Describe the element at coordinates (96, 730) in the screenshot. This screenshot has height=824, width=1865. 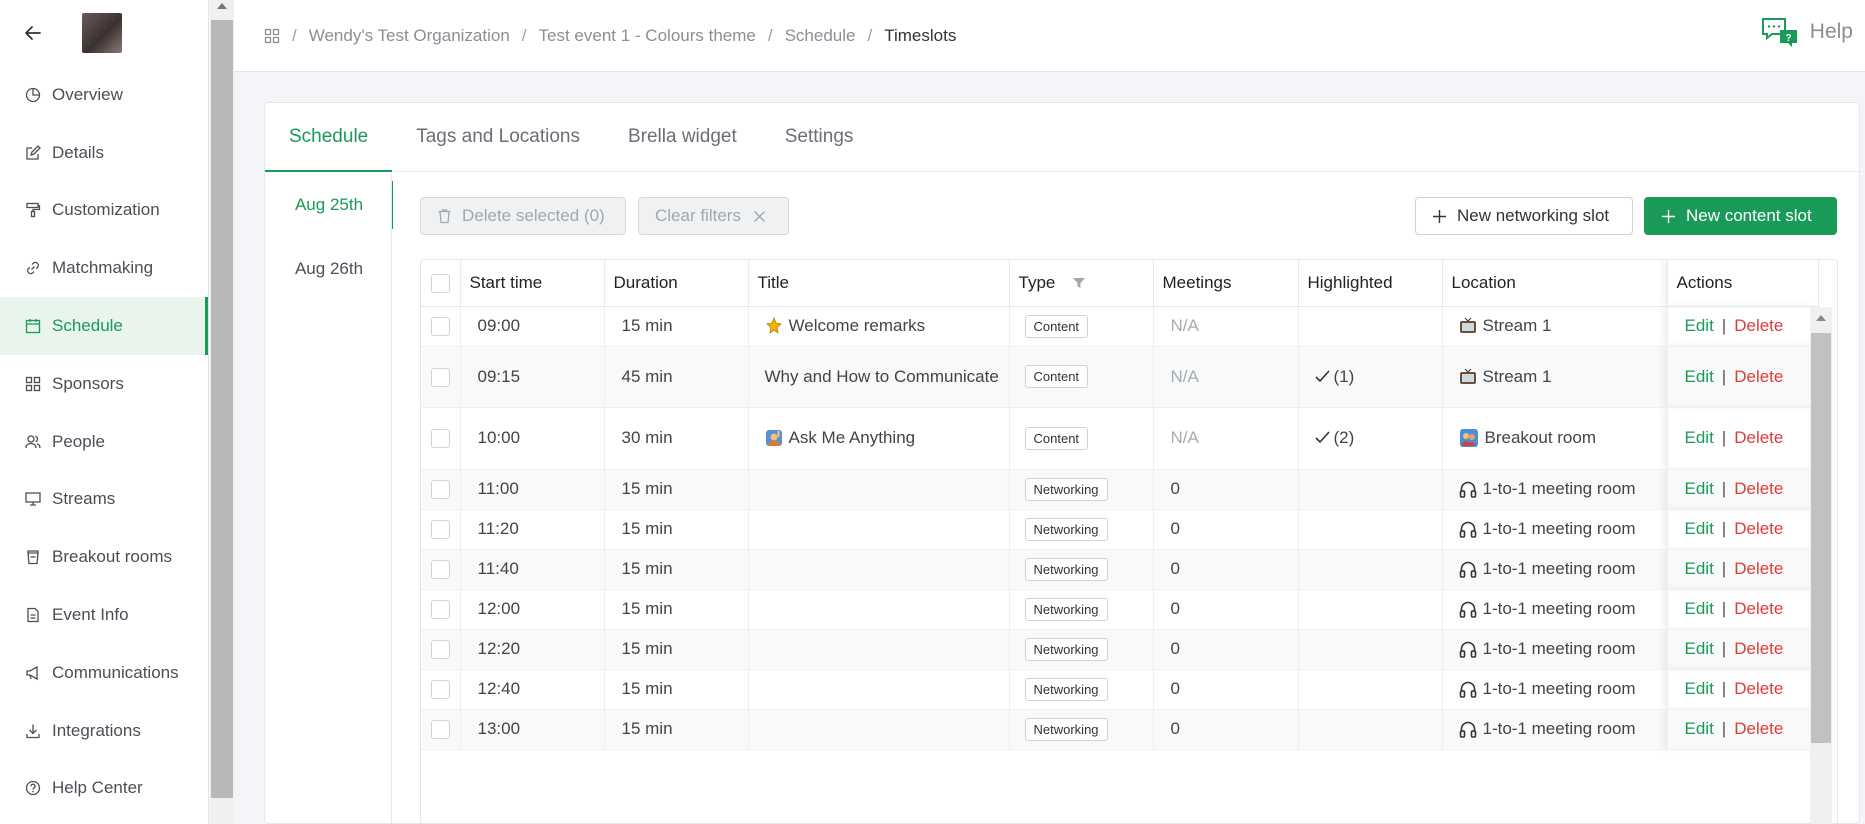
I see `sidebar-item-label: Integrations` at that location.